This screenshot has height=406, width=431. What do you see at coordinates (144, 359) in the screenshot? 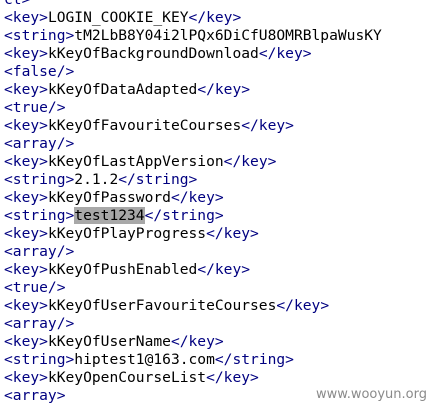
I see `xml-text: hiptest1@163.com` at bounding box center [144, 359].